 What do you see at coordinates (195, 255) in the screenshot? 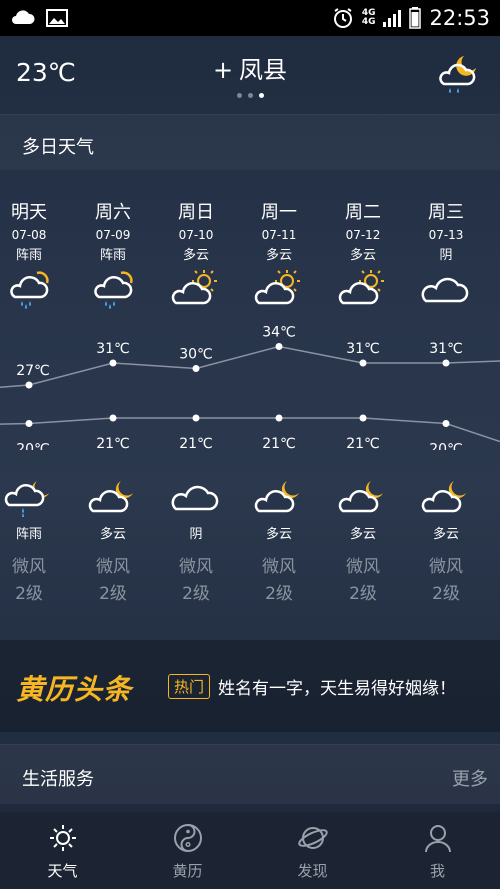
I see `day-condition: 多云` at bounding box center [195, 255].